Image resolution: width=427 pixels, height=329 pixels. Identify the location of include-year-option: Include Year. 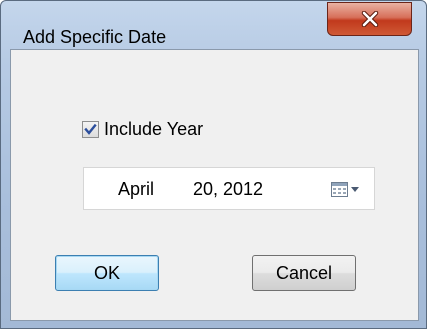
(142, 129).